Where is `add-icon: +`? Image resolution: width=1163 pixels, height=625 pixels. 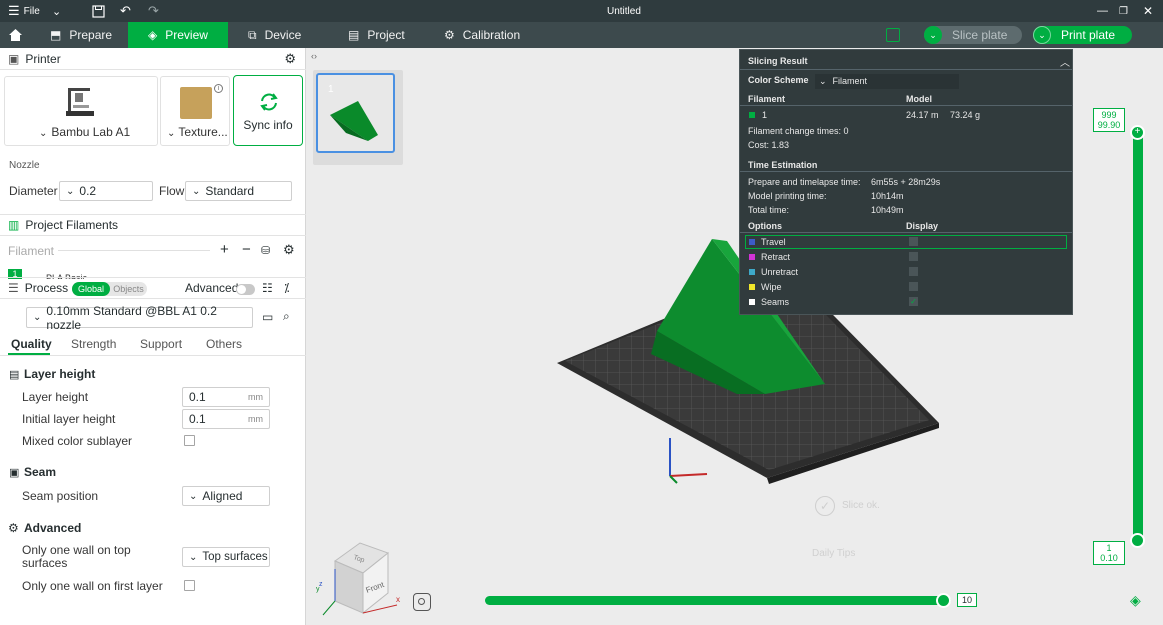 add-icon: + is located at coordinates (224, 249).